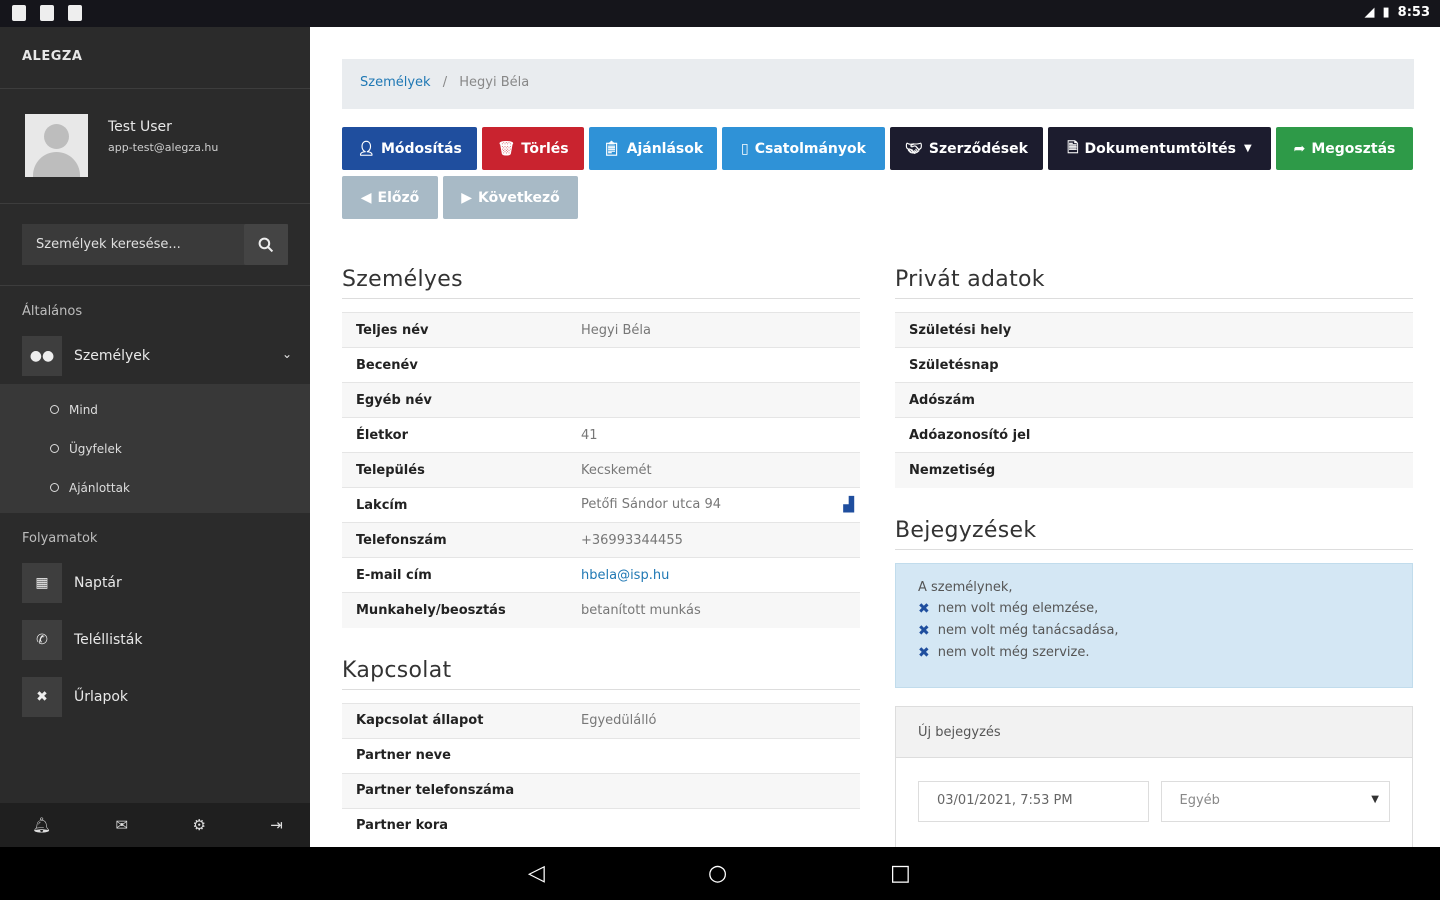  What do you see at coordinates (1004, 652) in the screenshot?
I see `list-item: ✖ nem volt még szervize.` at bounding box center [1004, 652].